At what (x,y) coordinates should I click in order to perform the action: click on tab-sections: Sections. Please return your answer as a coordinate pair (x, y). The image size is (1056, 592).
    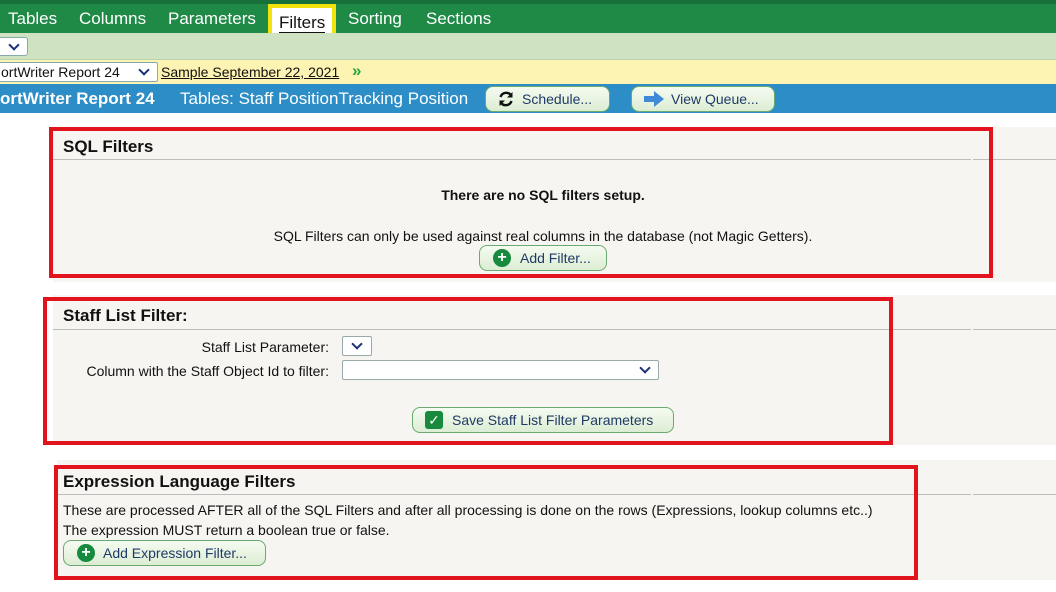
    Looking at the image, I should click on (458, 19).